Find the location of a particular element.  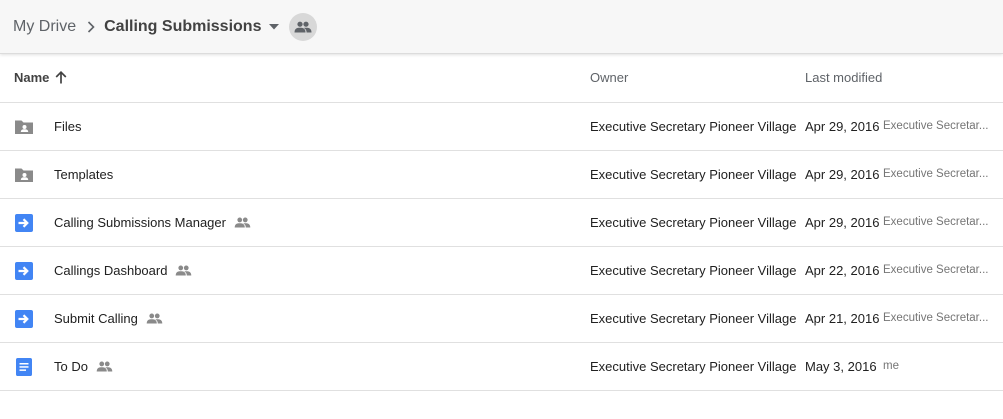

file-name: Files is located at coordinates (67, 126).